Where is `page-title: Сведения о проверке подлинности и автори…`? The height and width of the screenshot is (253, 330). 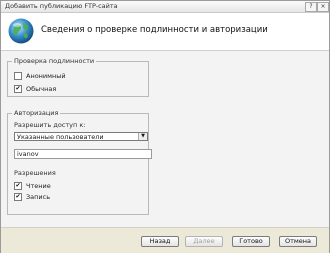 page-title: Сведения о проверке подлинности и автори… is located at coordinates (154, 30).